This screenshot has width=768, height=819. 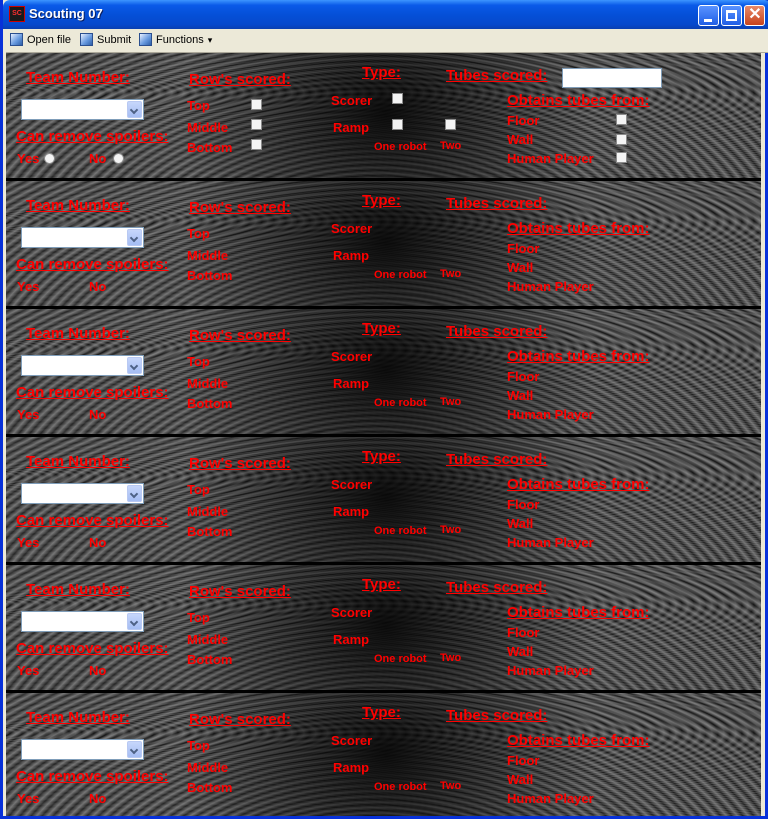 I want to click on open-file-button: Open file, so click(x=40, y=40).